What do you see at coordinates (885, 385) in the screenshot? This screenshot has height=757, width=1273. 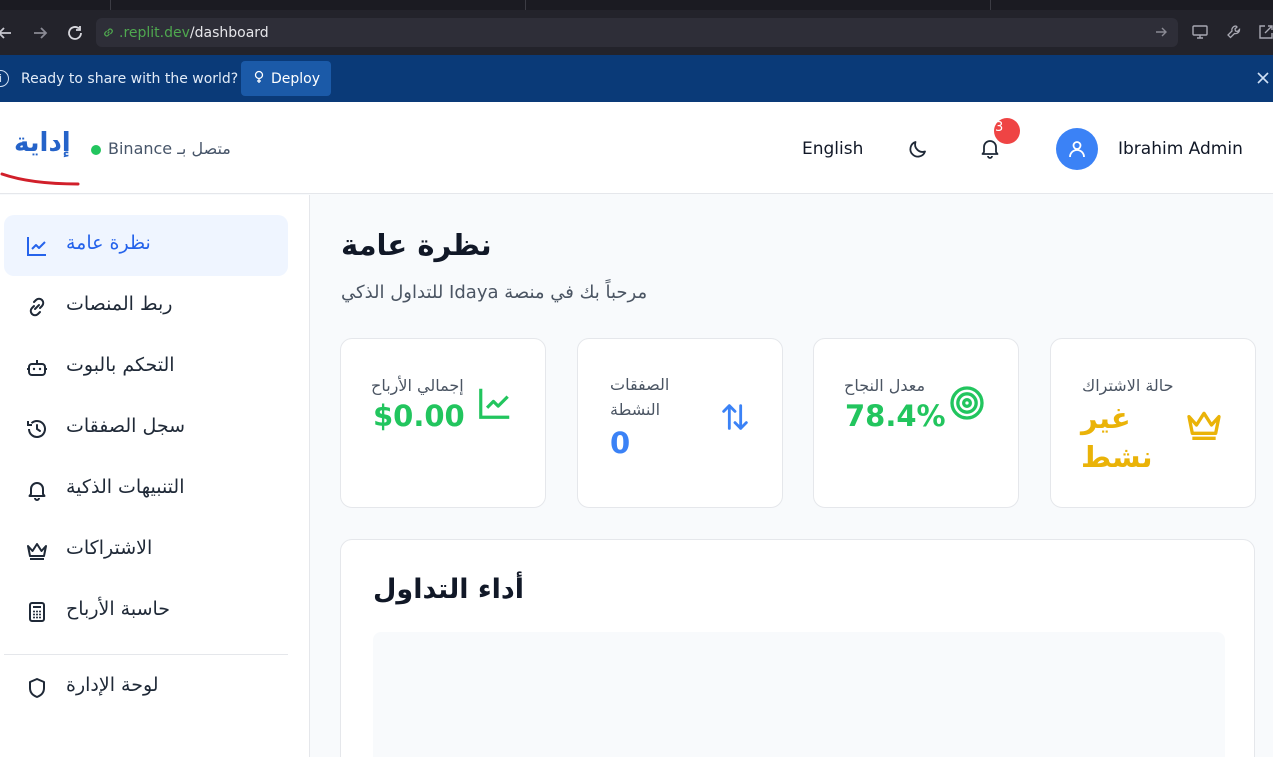 I see `stat-label: معدل النجاح` at bounding box center [885, 385].